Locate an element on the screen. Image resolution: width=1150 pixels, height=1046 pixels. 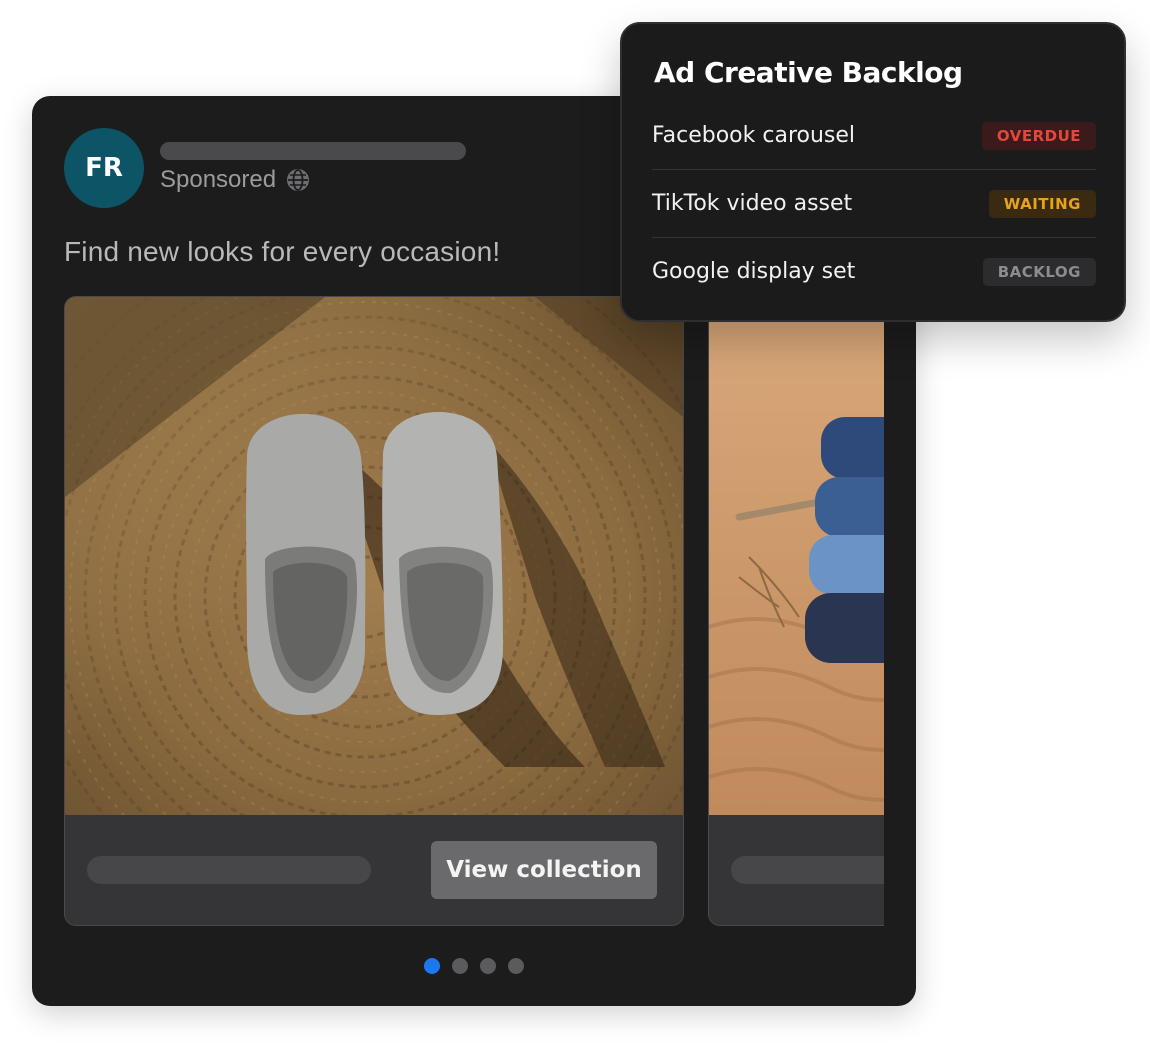
pagination-dot-active is located at coordinates (432, 966).